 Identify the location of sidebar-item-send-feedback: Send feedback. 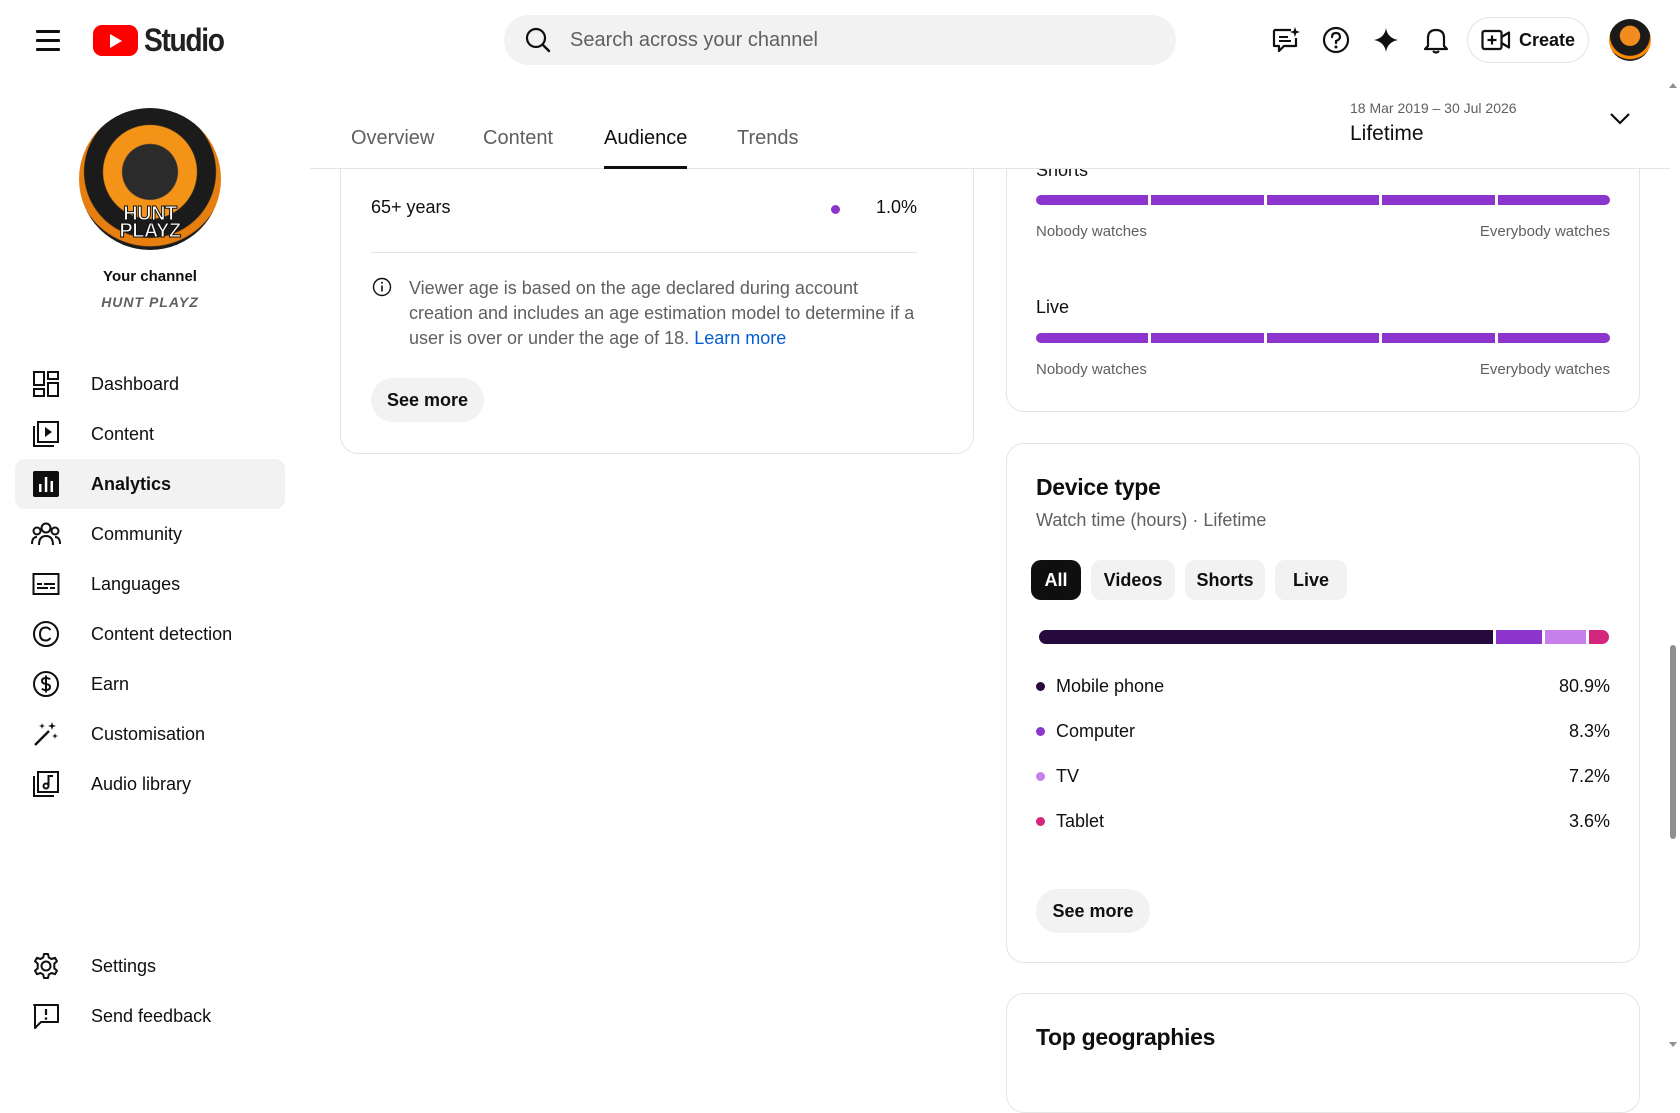
(150, 1016).